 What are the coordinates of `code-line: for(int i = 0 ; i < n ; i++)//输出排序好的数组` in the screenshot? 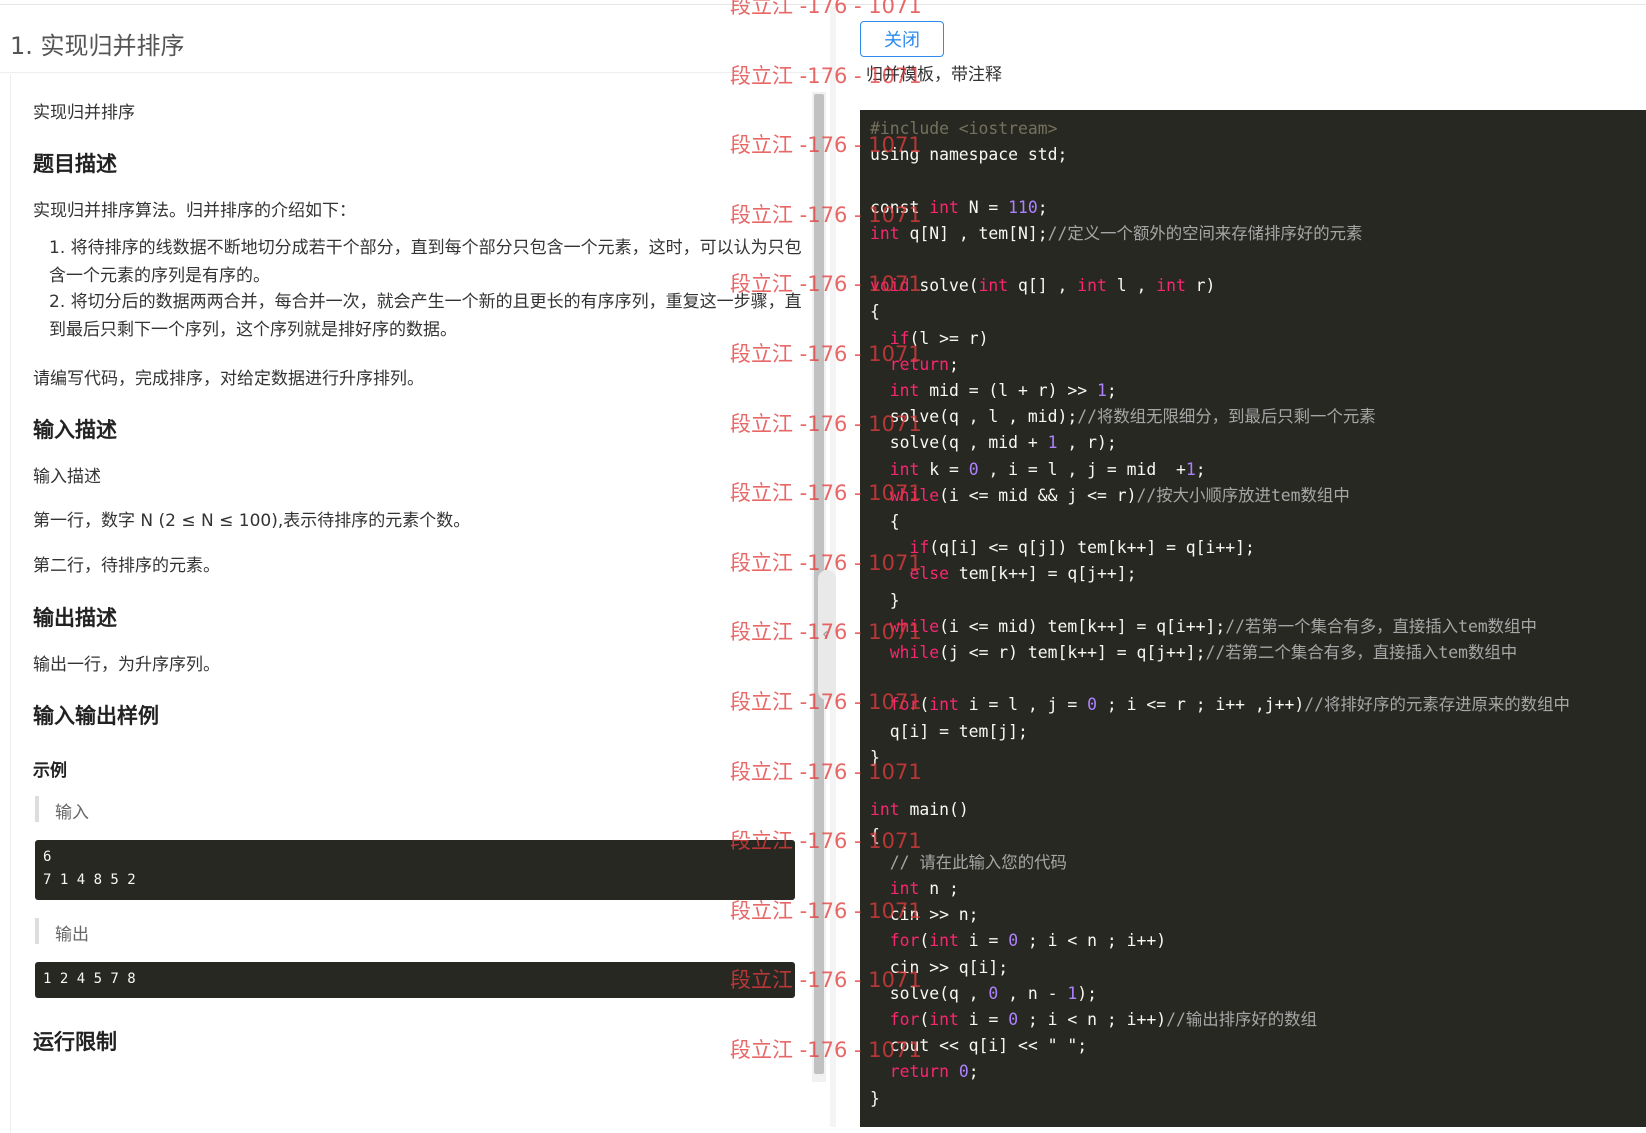 It's located at (1103, 1019).